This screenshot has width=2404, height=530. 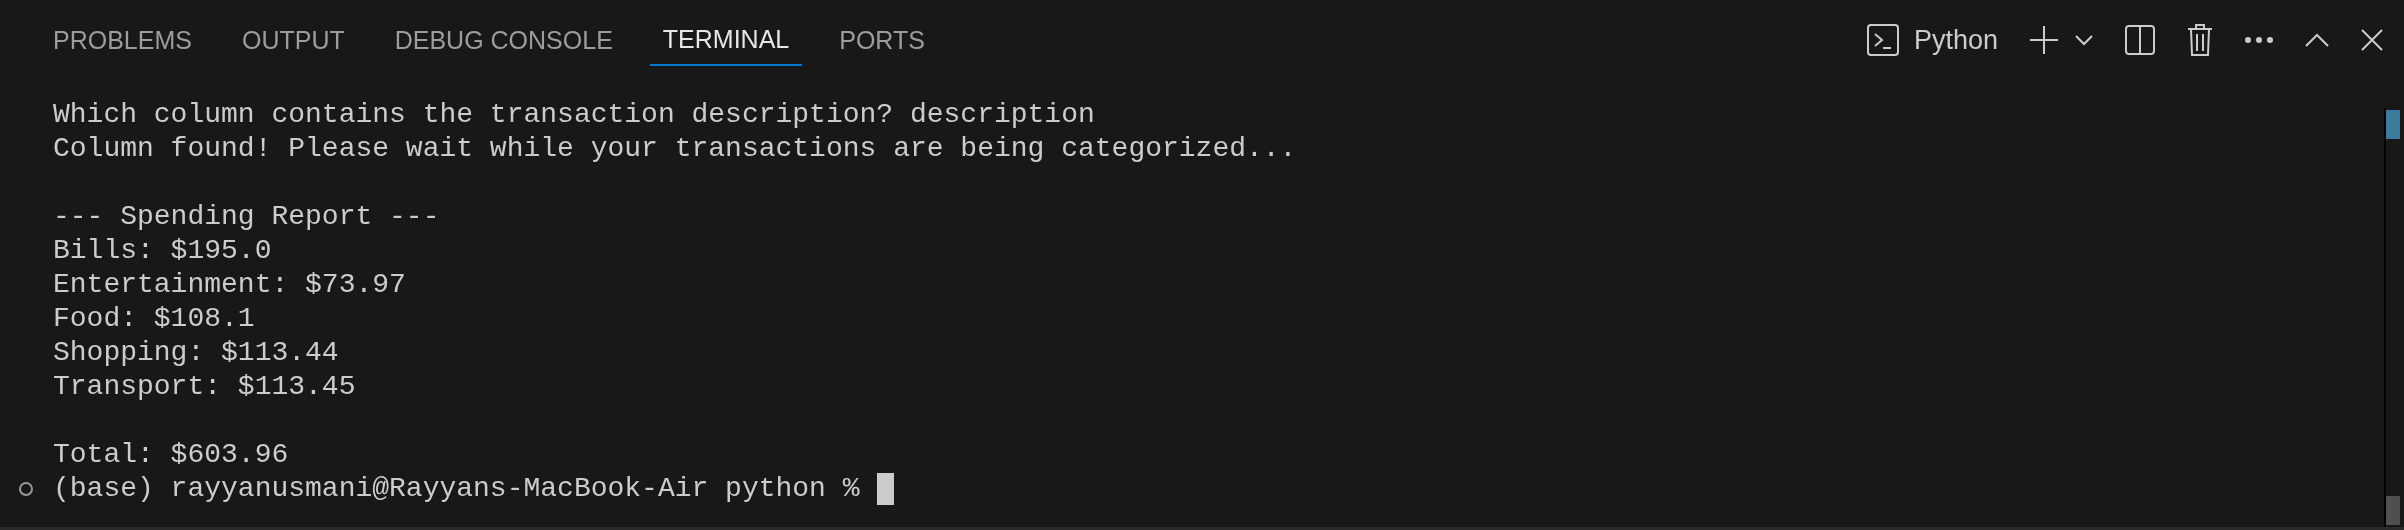 What do you see at coordinates (882, 40) in the screenshot?
I see `panel-tab: PORTS` at bounding box center [882, 40].